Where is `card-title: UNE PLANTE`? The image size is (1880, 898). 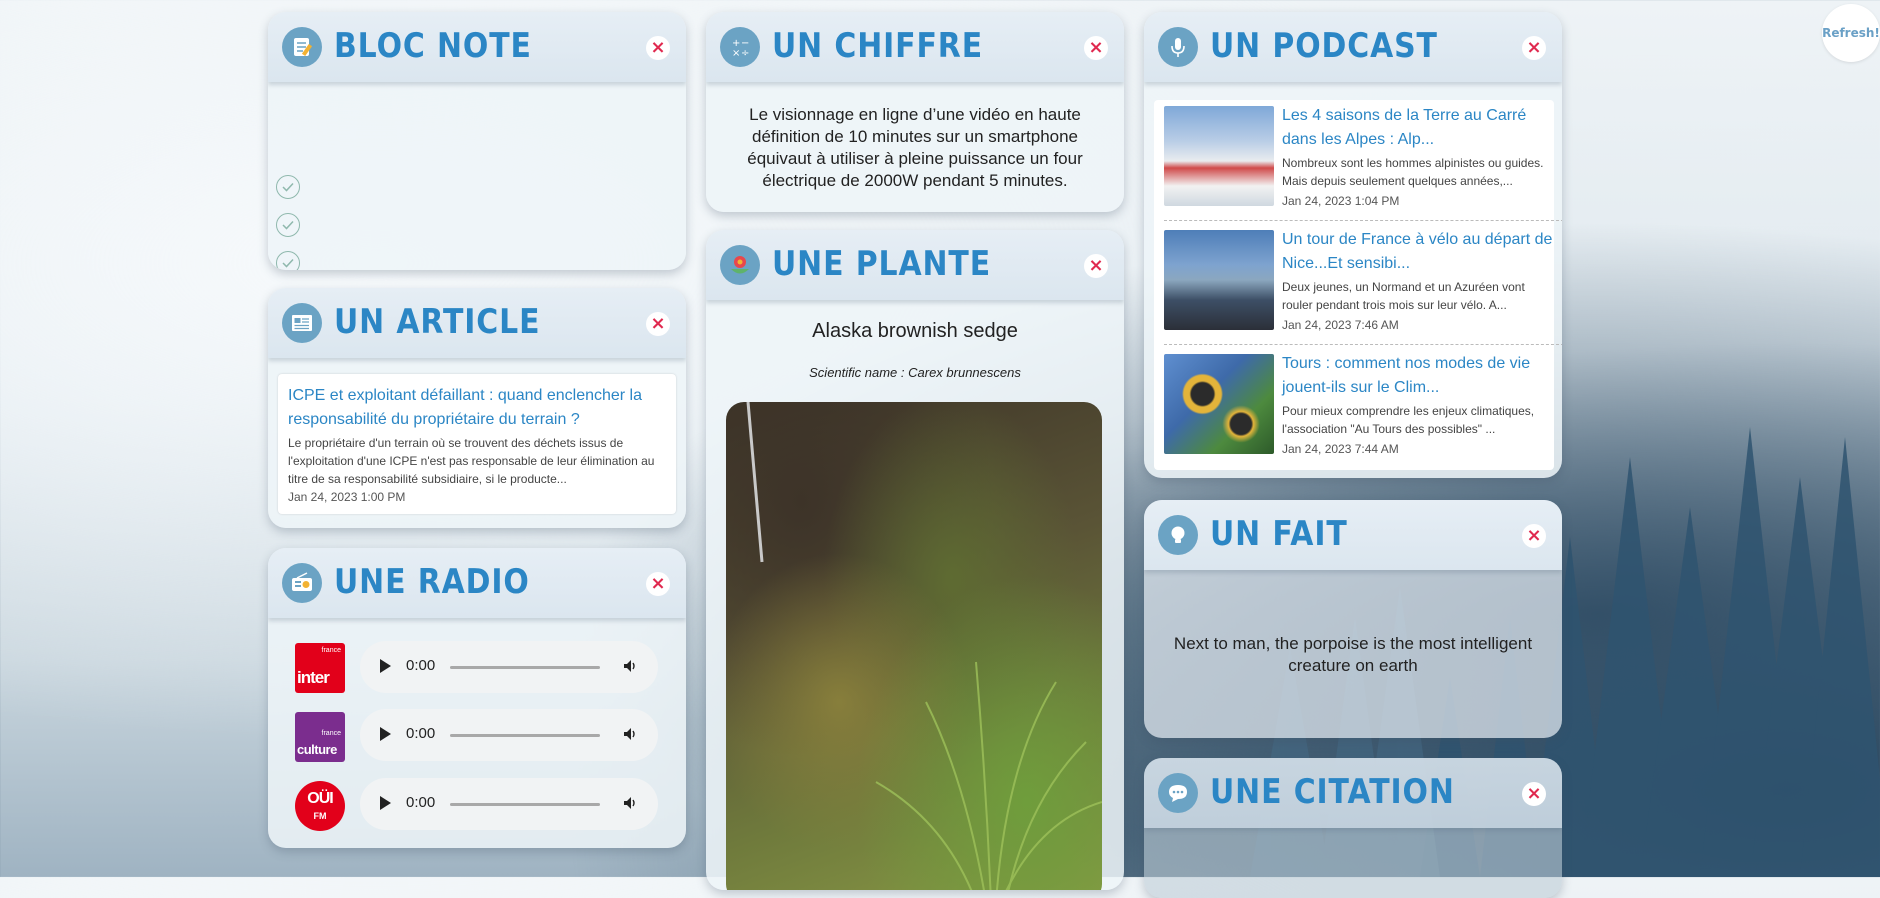 card-title: UNE PLANTE is located at coordinates (882, 264).